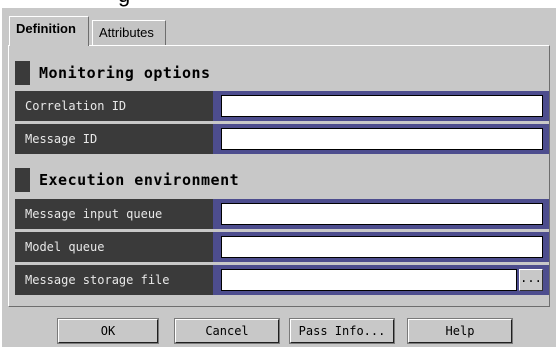 Image resolution: width=558 pixels, height=347 pixels. I want to click on message-input-queue-input, so click(382, 214).